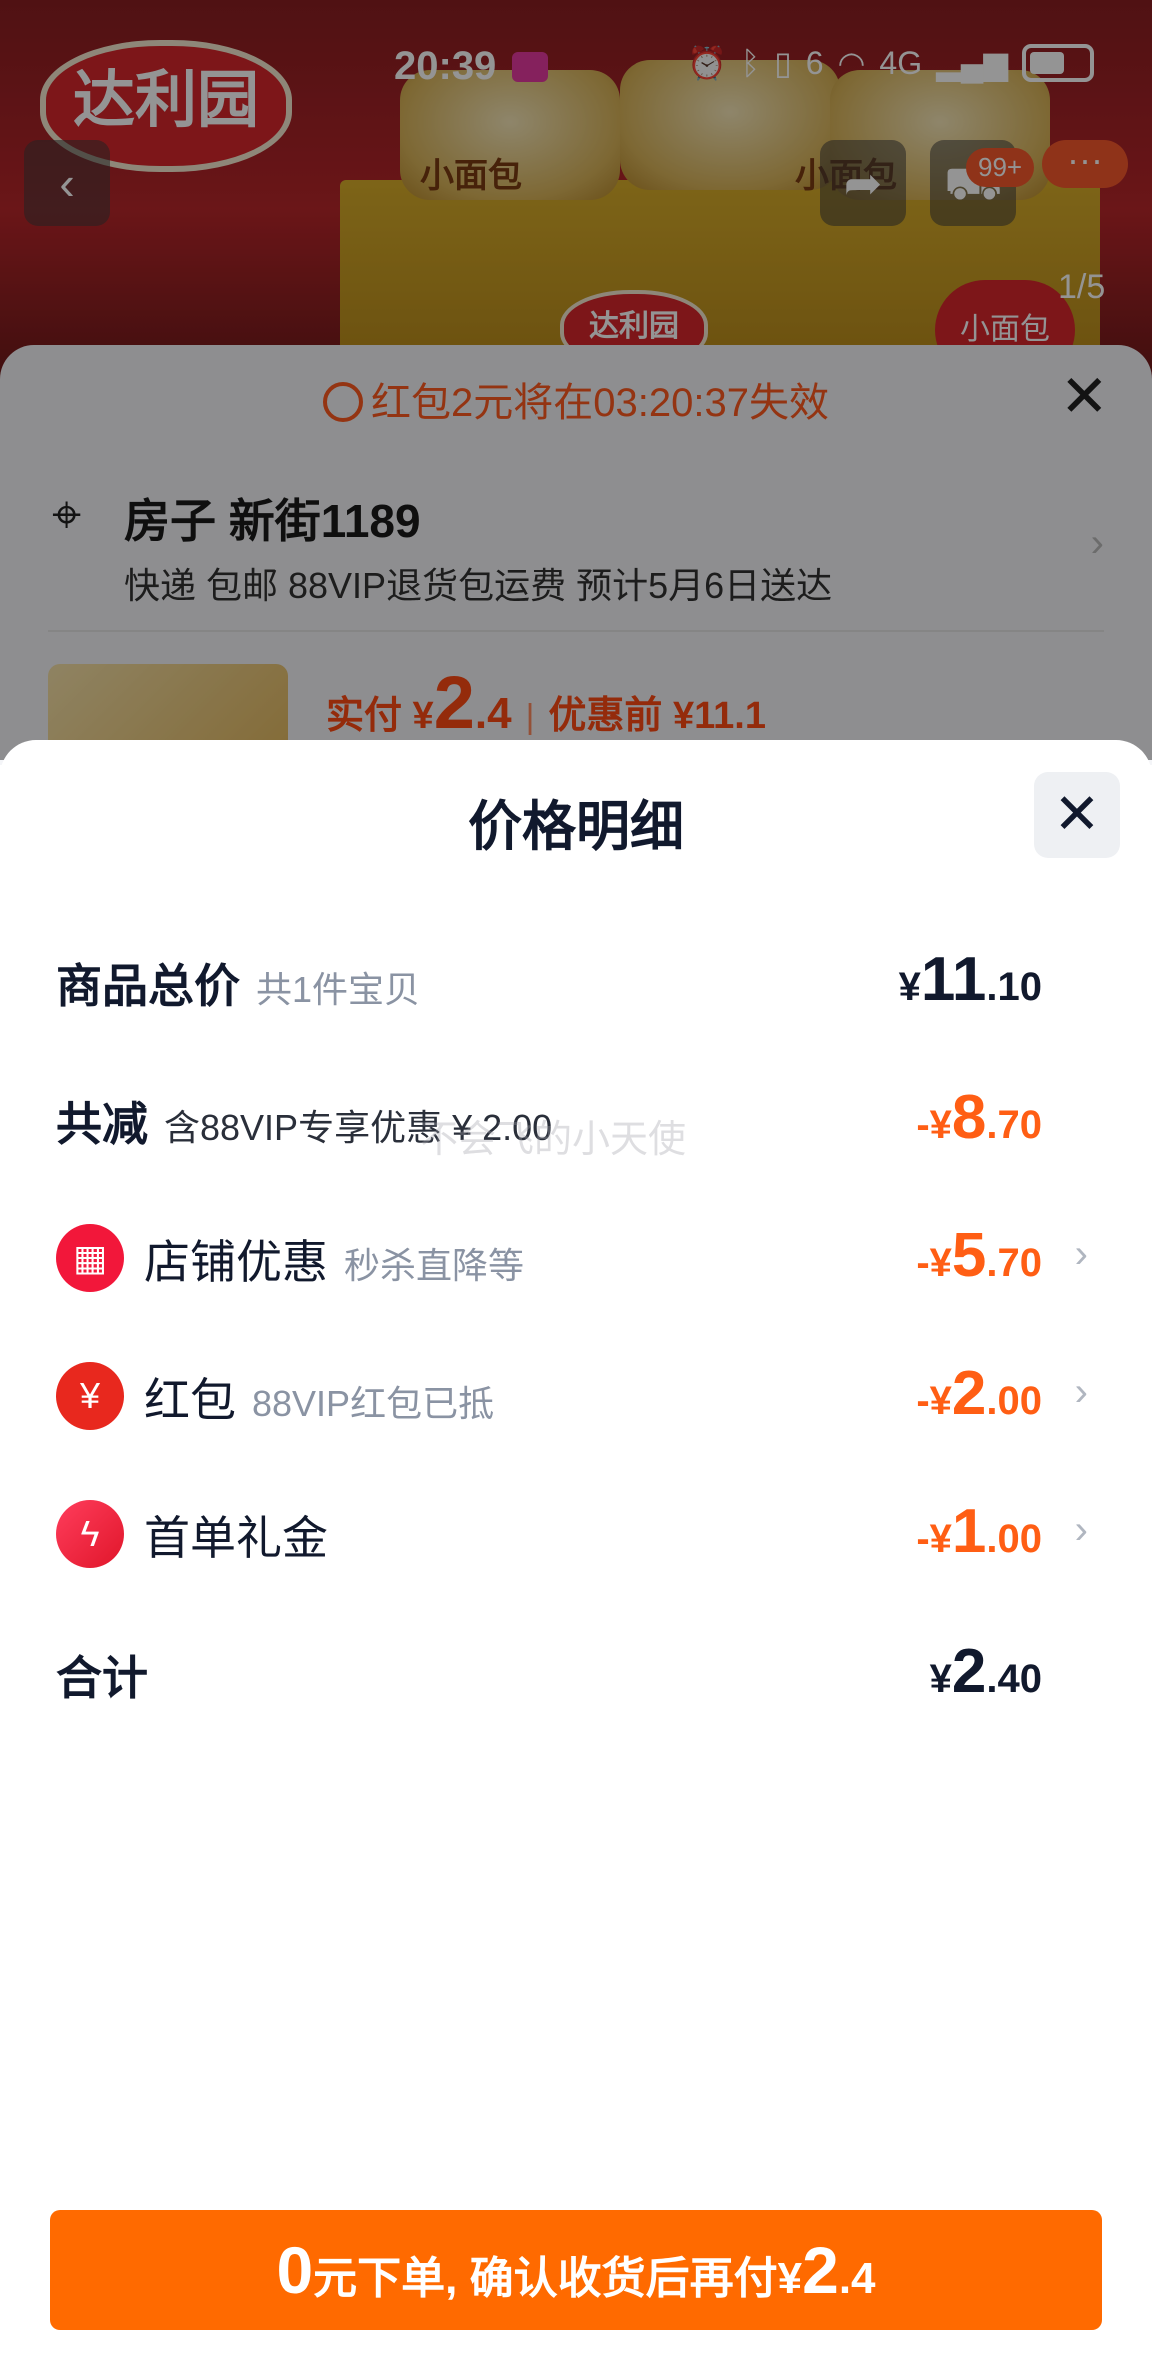 This screenshot has height=2376, width=1152. What do you see at coordinates (102, 1678) in the screenshot?
I see `row-label: 合计` at bounding box center [102, 1678].